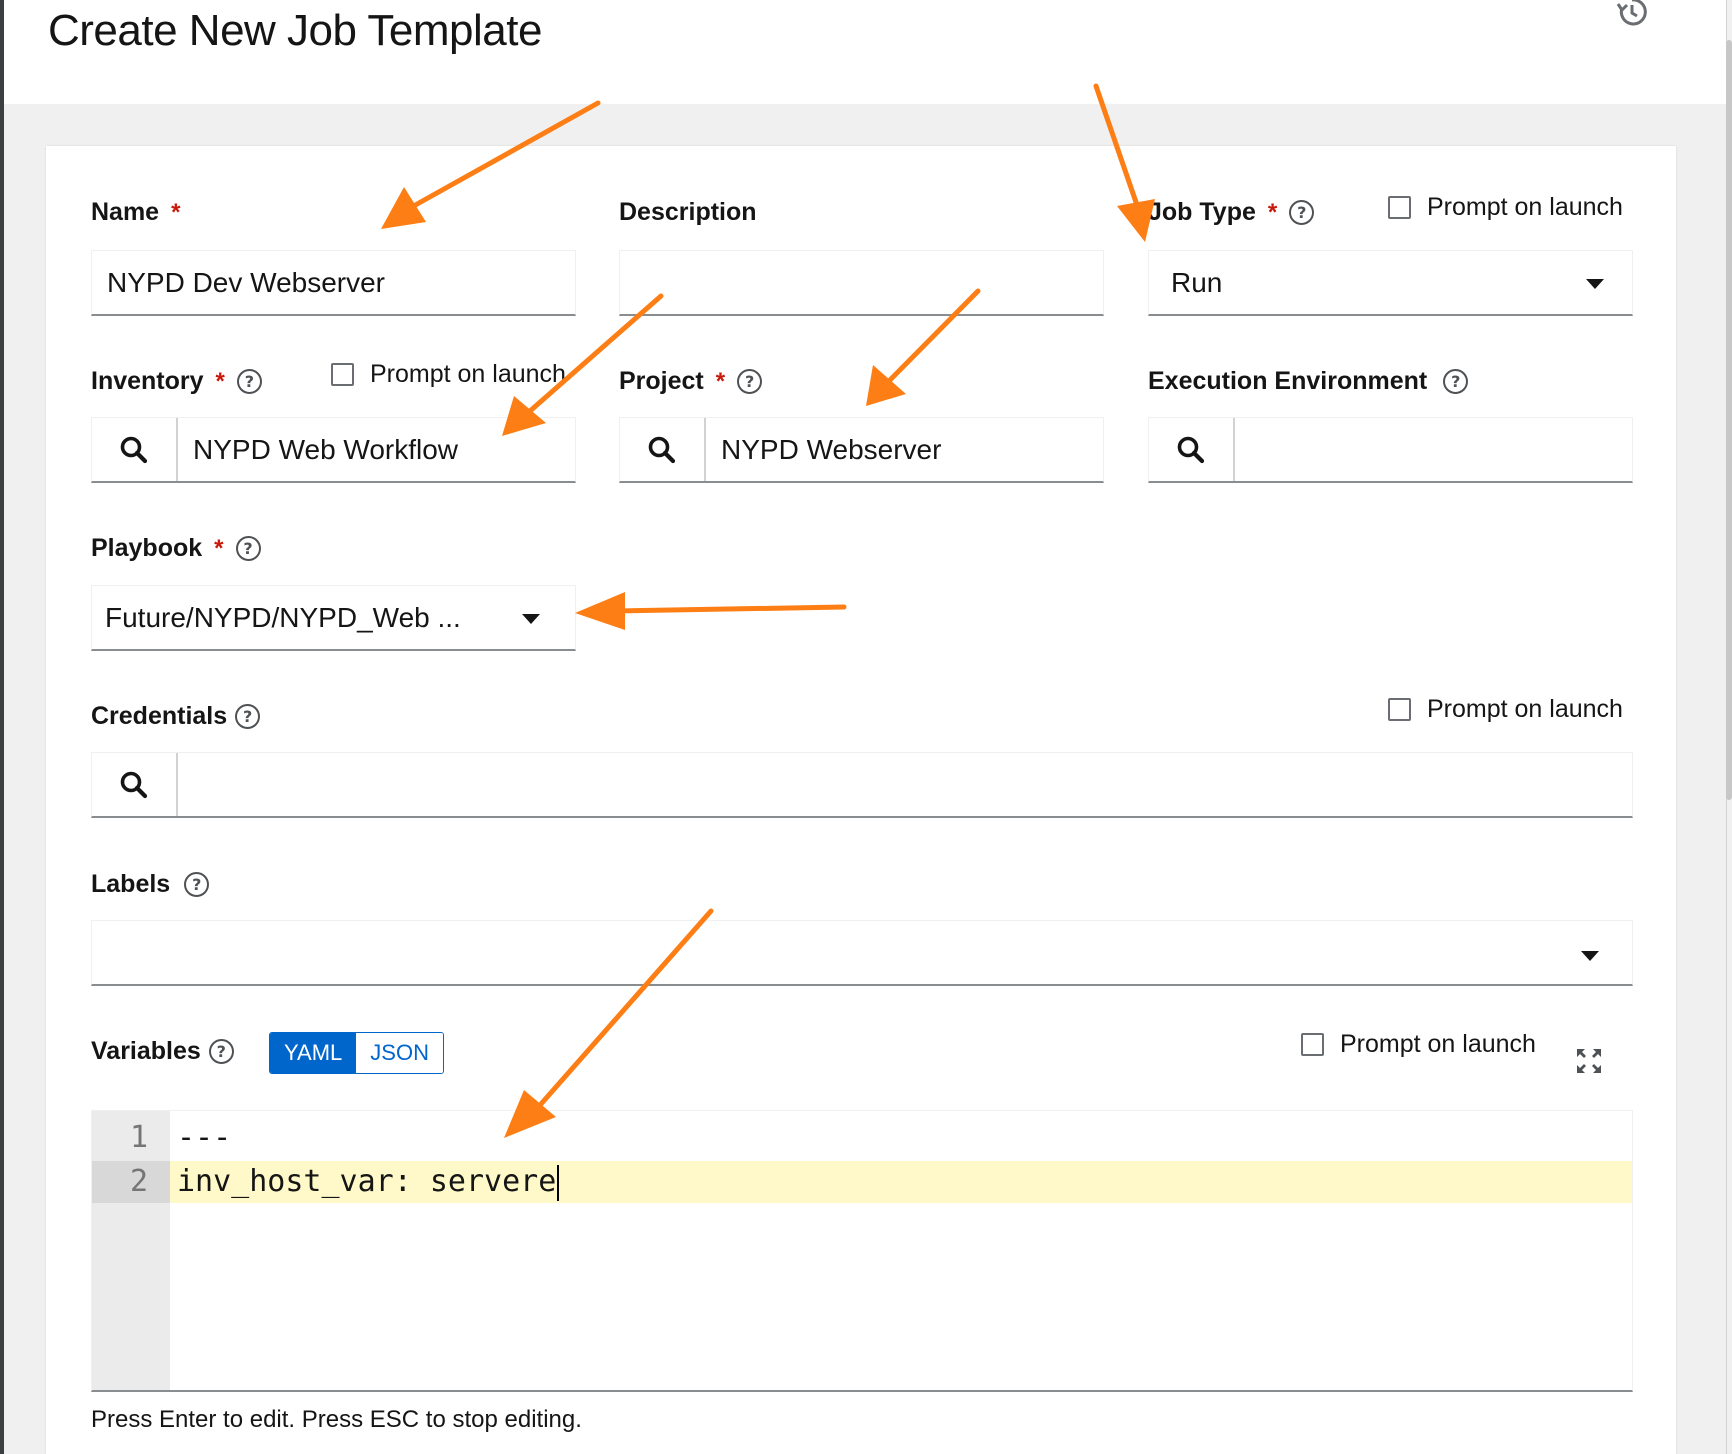 Image resolution: width=1732 pixels, height=1454 pixels. Describe the element at coordinates (313, 1053) in the screenshot. I see `yaml-toggle-button: YAML` at that location.